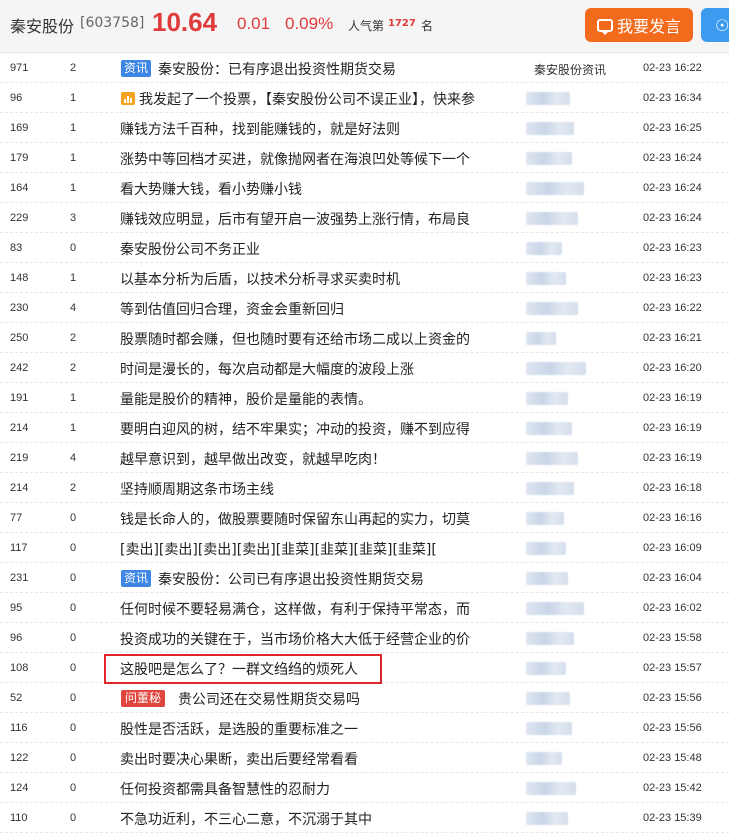 Image resolution: width=729 pixels, height=836 pixels. What do you see at coordinates (19, 368) in the screenshot?
I see `read-count: 242` at bounding box center [19, 368].